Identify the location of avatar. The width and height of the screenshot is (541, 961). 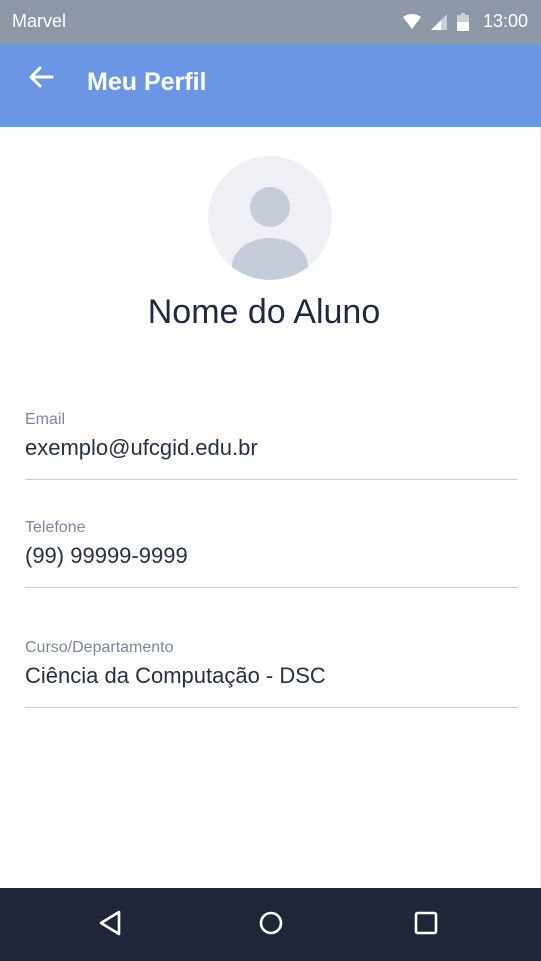
(270, 218).